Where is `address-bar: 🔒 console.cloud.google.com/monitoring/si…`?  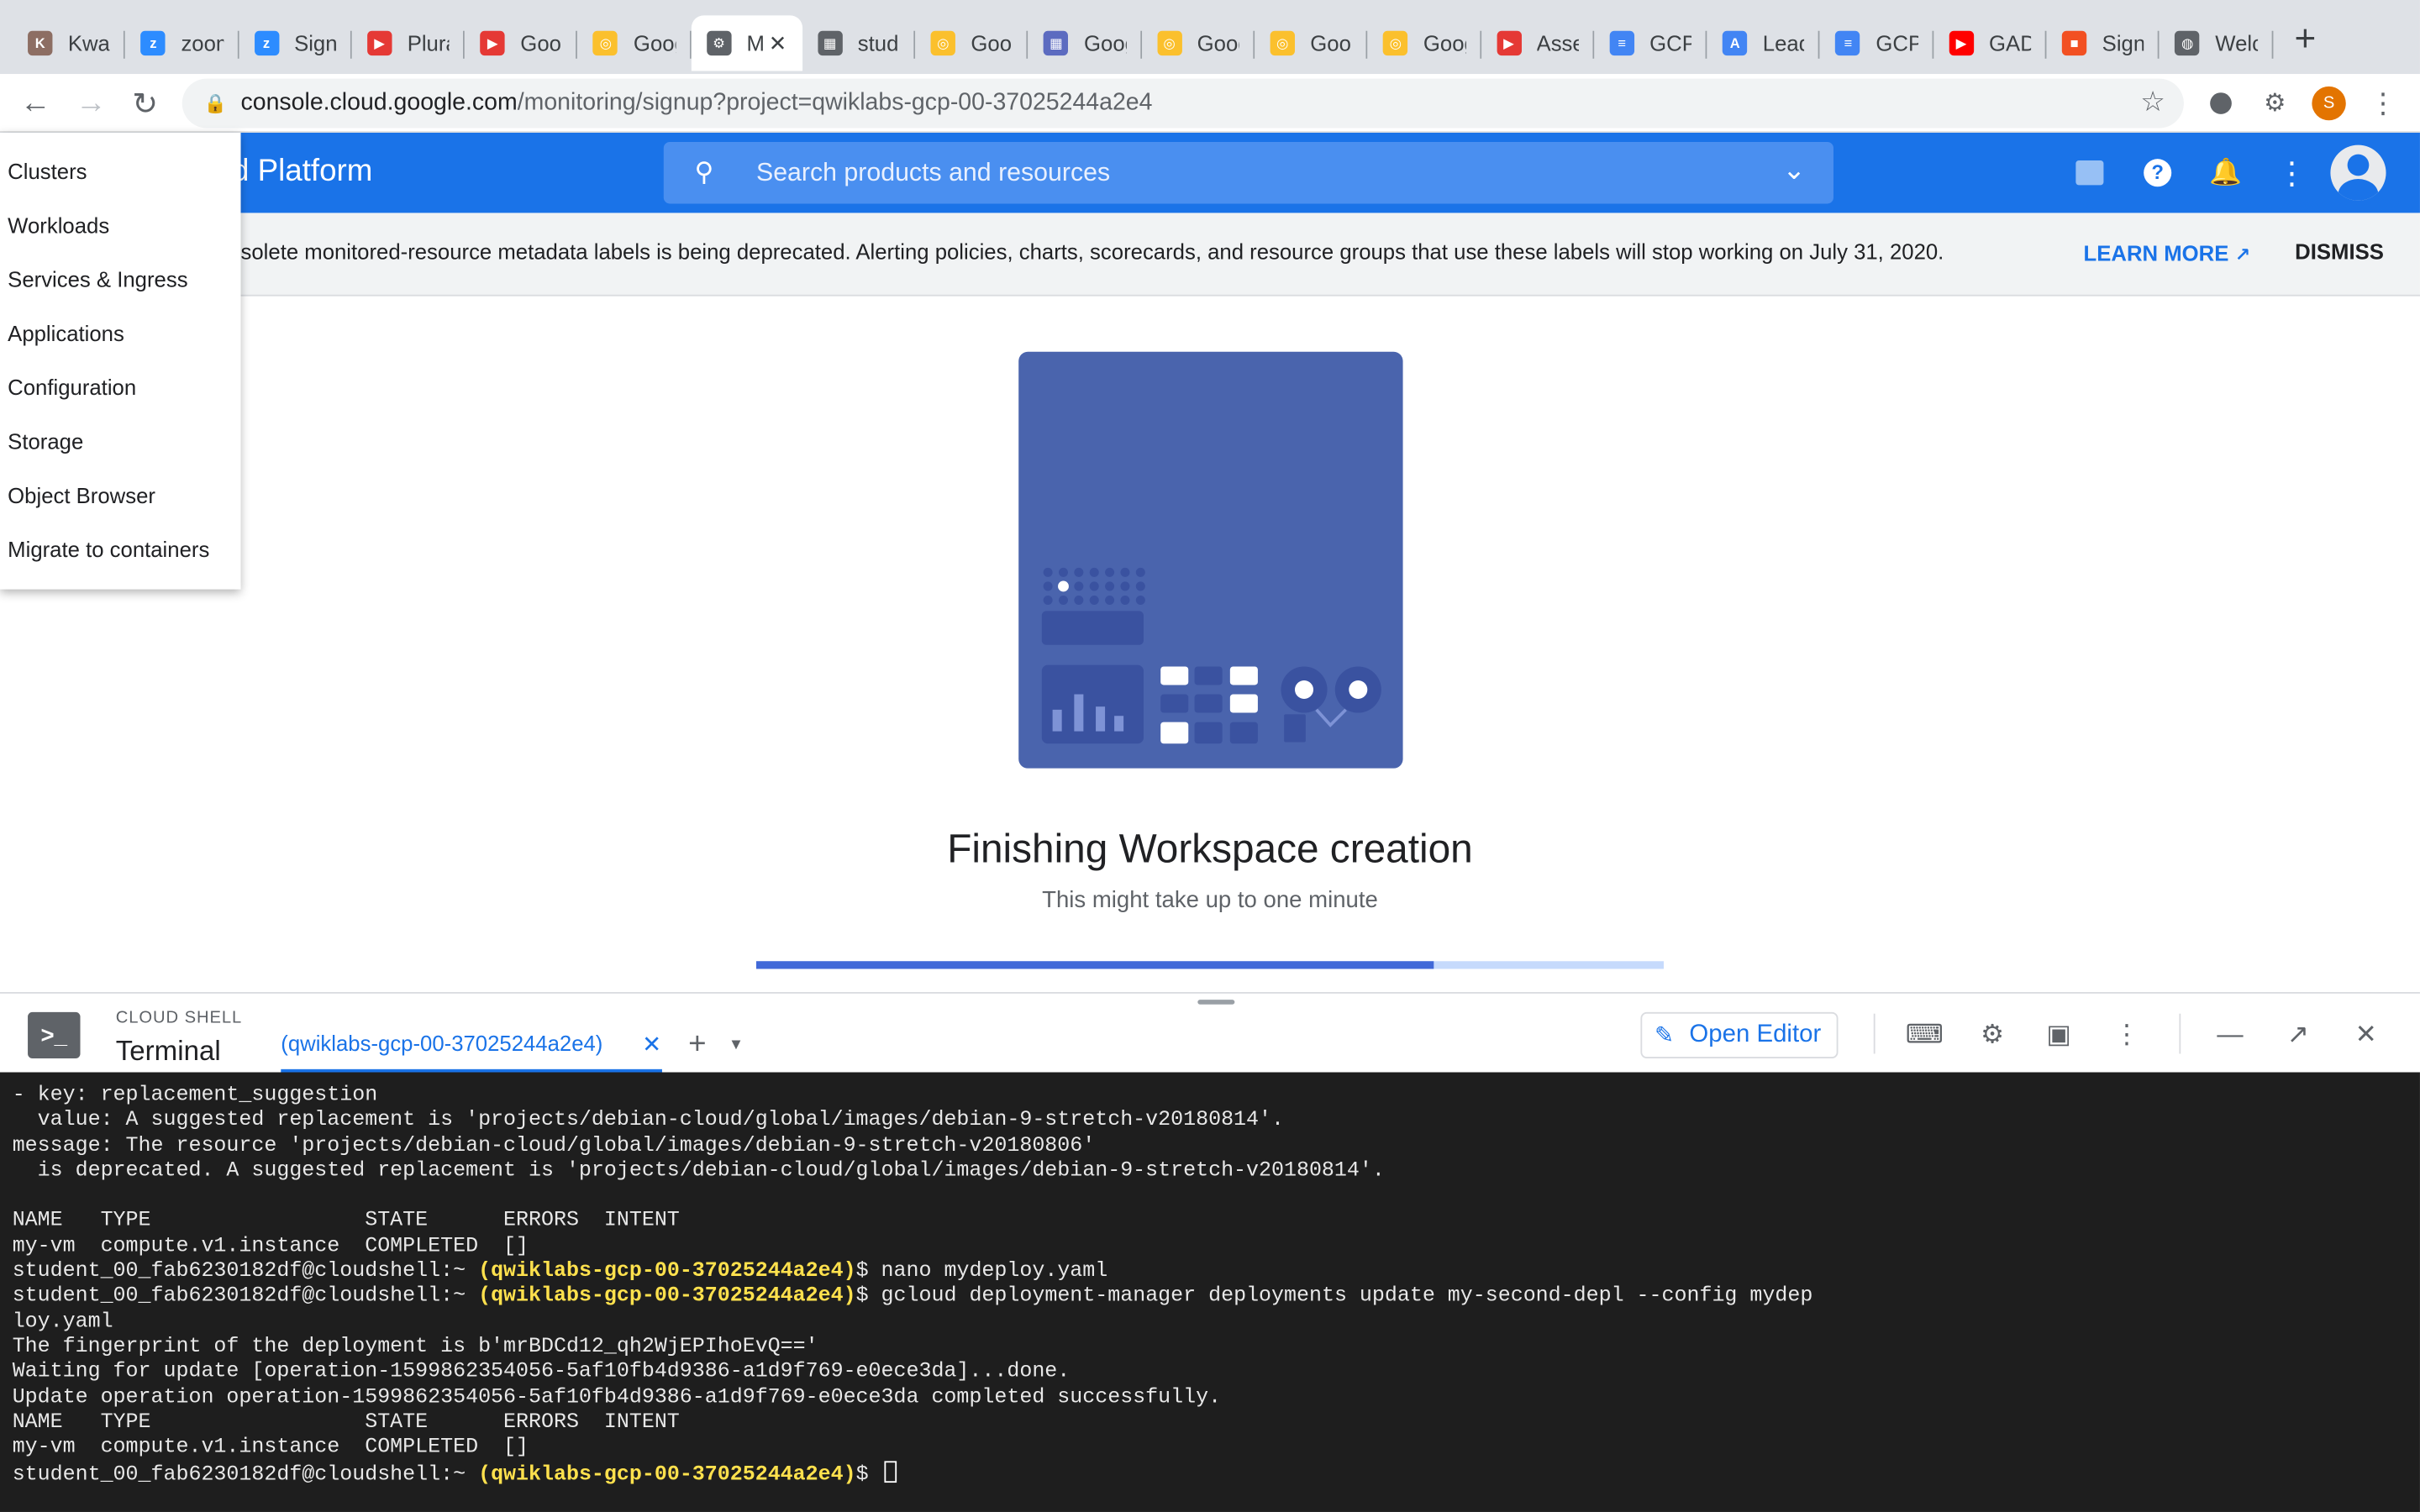
address-bar: 🔒 console.cloud.google.com/monitoring/si… is located at coordinates (1183, 103).